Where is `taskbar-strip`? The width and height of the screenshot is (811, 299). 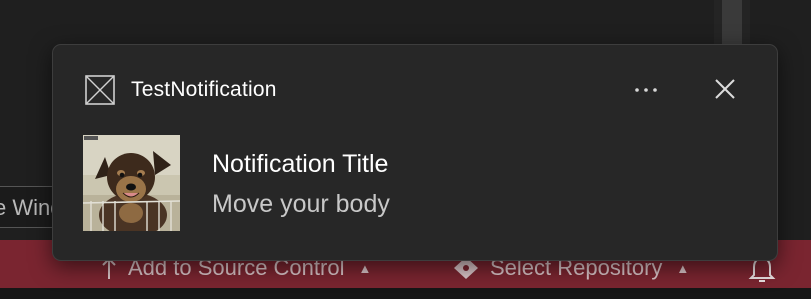 taskbar-strip is located at coordinates (405, 293).